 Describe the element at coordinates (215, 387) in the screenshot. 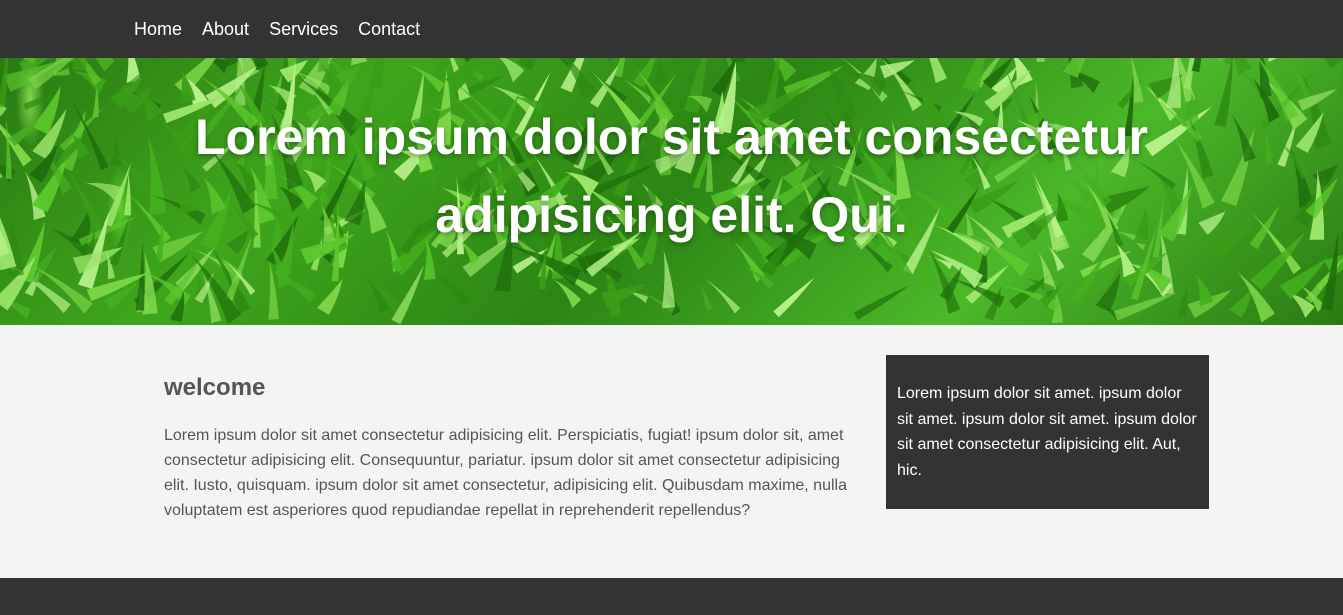

I see `welcome-heading: welcome` at that location.